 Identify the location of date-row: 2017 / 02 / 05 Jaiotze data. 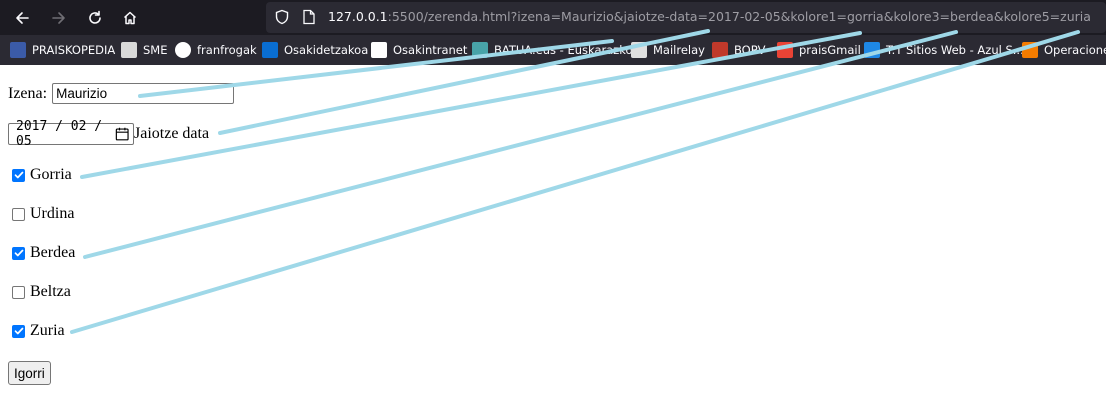
(109, 134).